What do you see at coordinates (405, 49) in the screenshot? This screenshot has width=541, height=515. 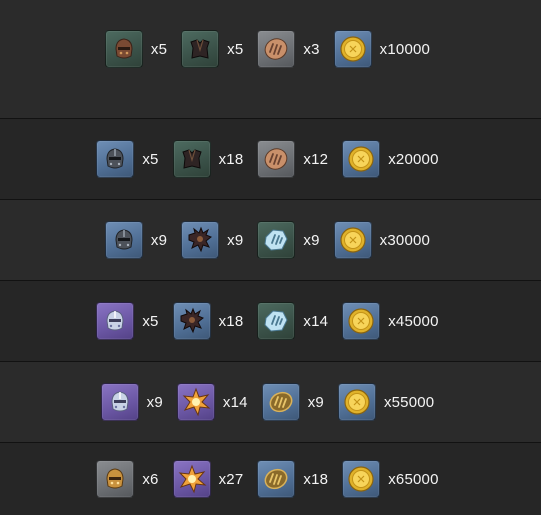 I see `reward-quantity: x10000` at bounding box center [405, 49].